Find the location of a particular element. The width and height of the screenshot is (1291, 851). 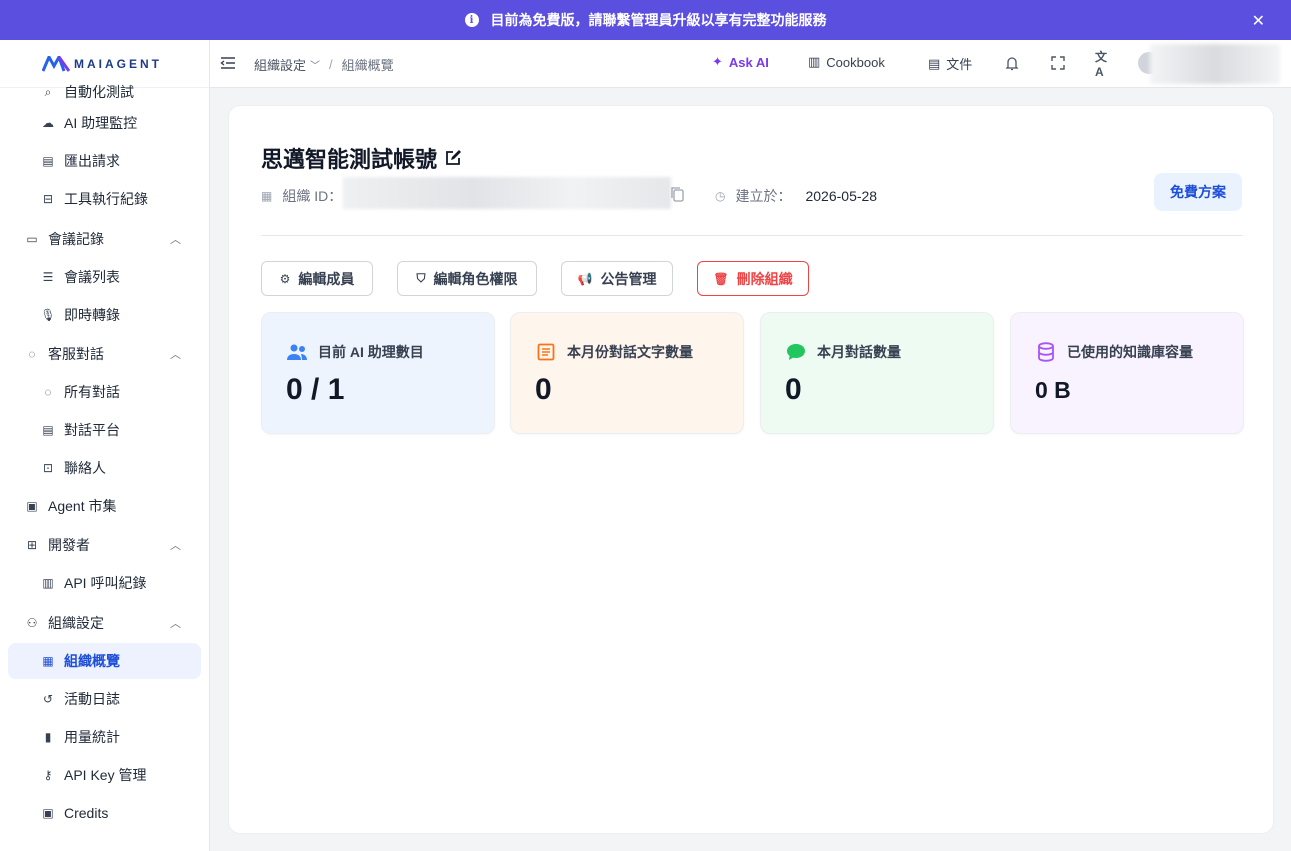

document-icon: ▥ is located at coordinates (48, 583).